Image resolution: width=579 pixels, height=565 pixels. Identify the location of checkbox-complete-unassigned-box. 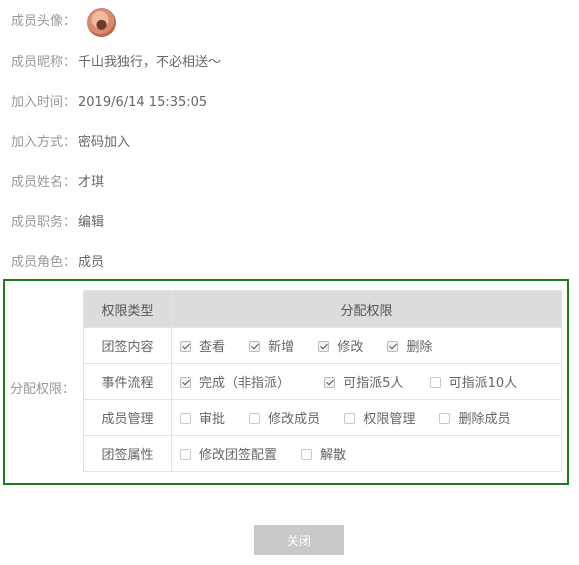
(185, 382).